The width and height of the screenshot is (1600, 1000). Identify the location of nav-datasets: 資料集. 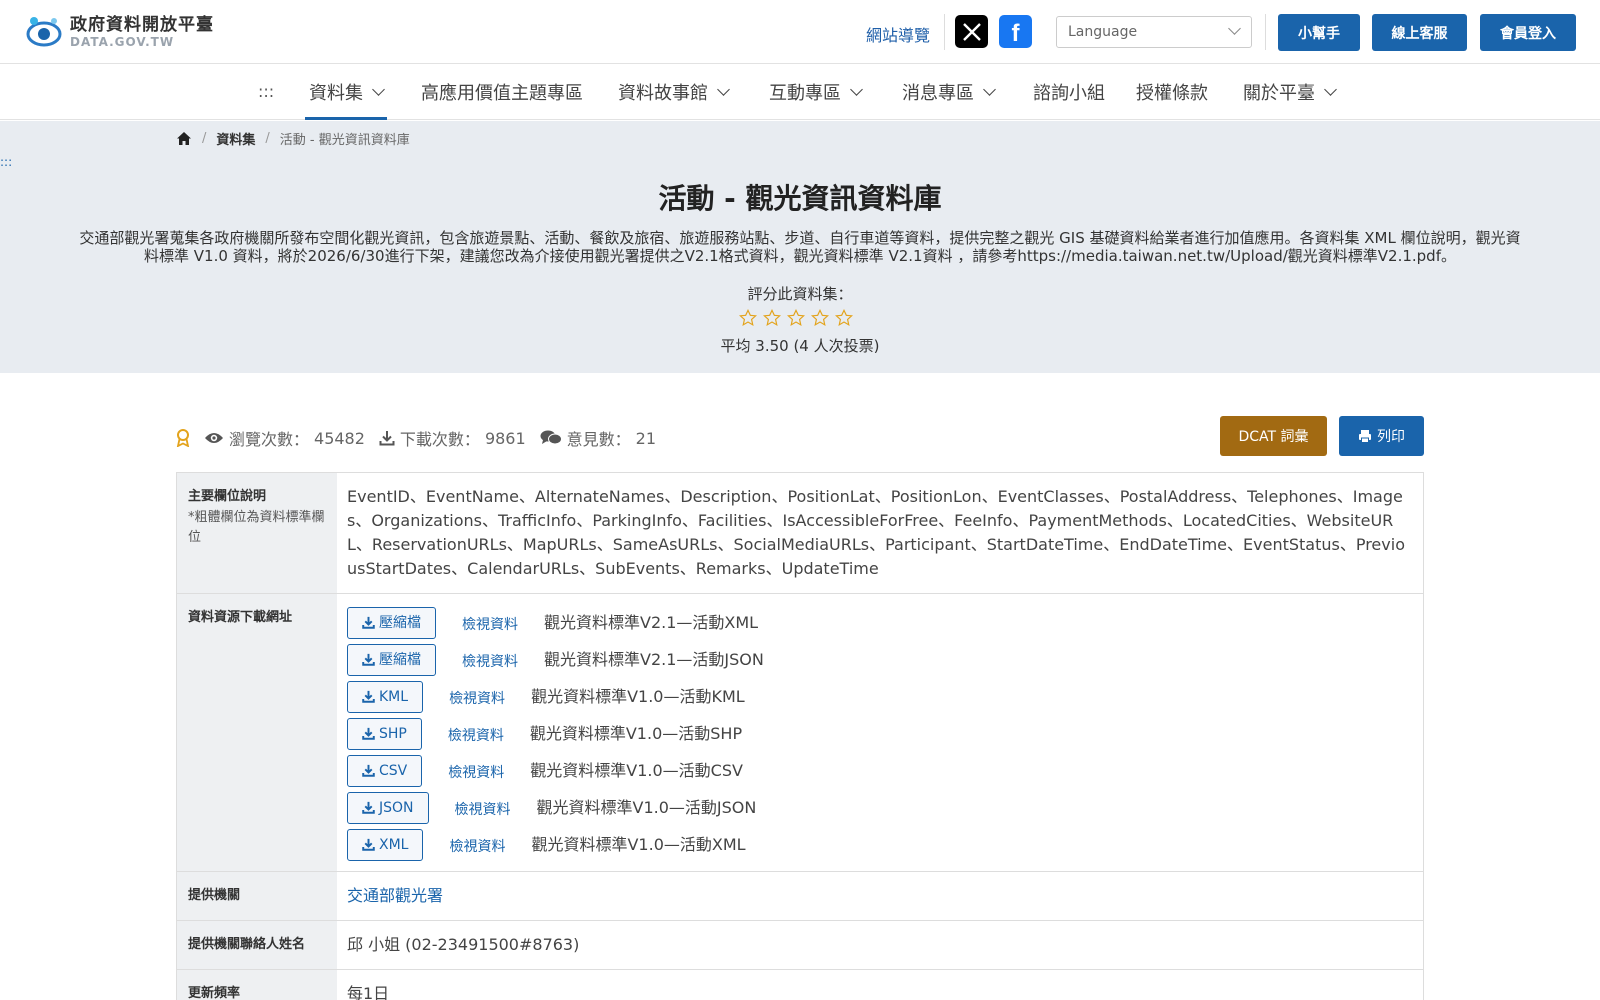
(346, 99).